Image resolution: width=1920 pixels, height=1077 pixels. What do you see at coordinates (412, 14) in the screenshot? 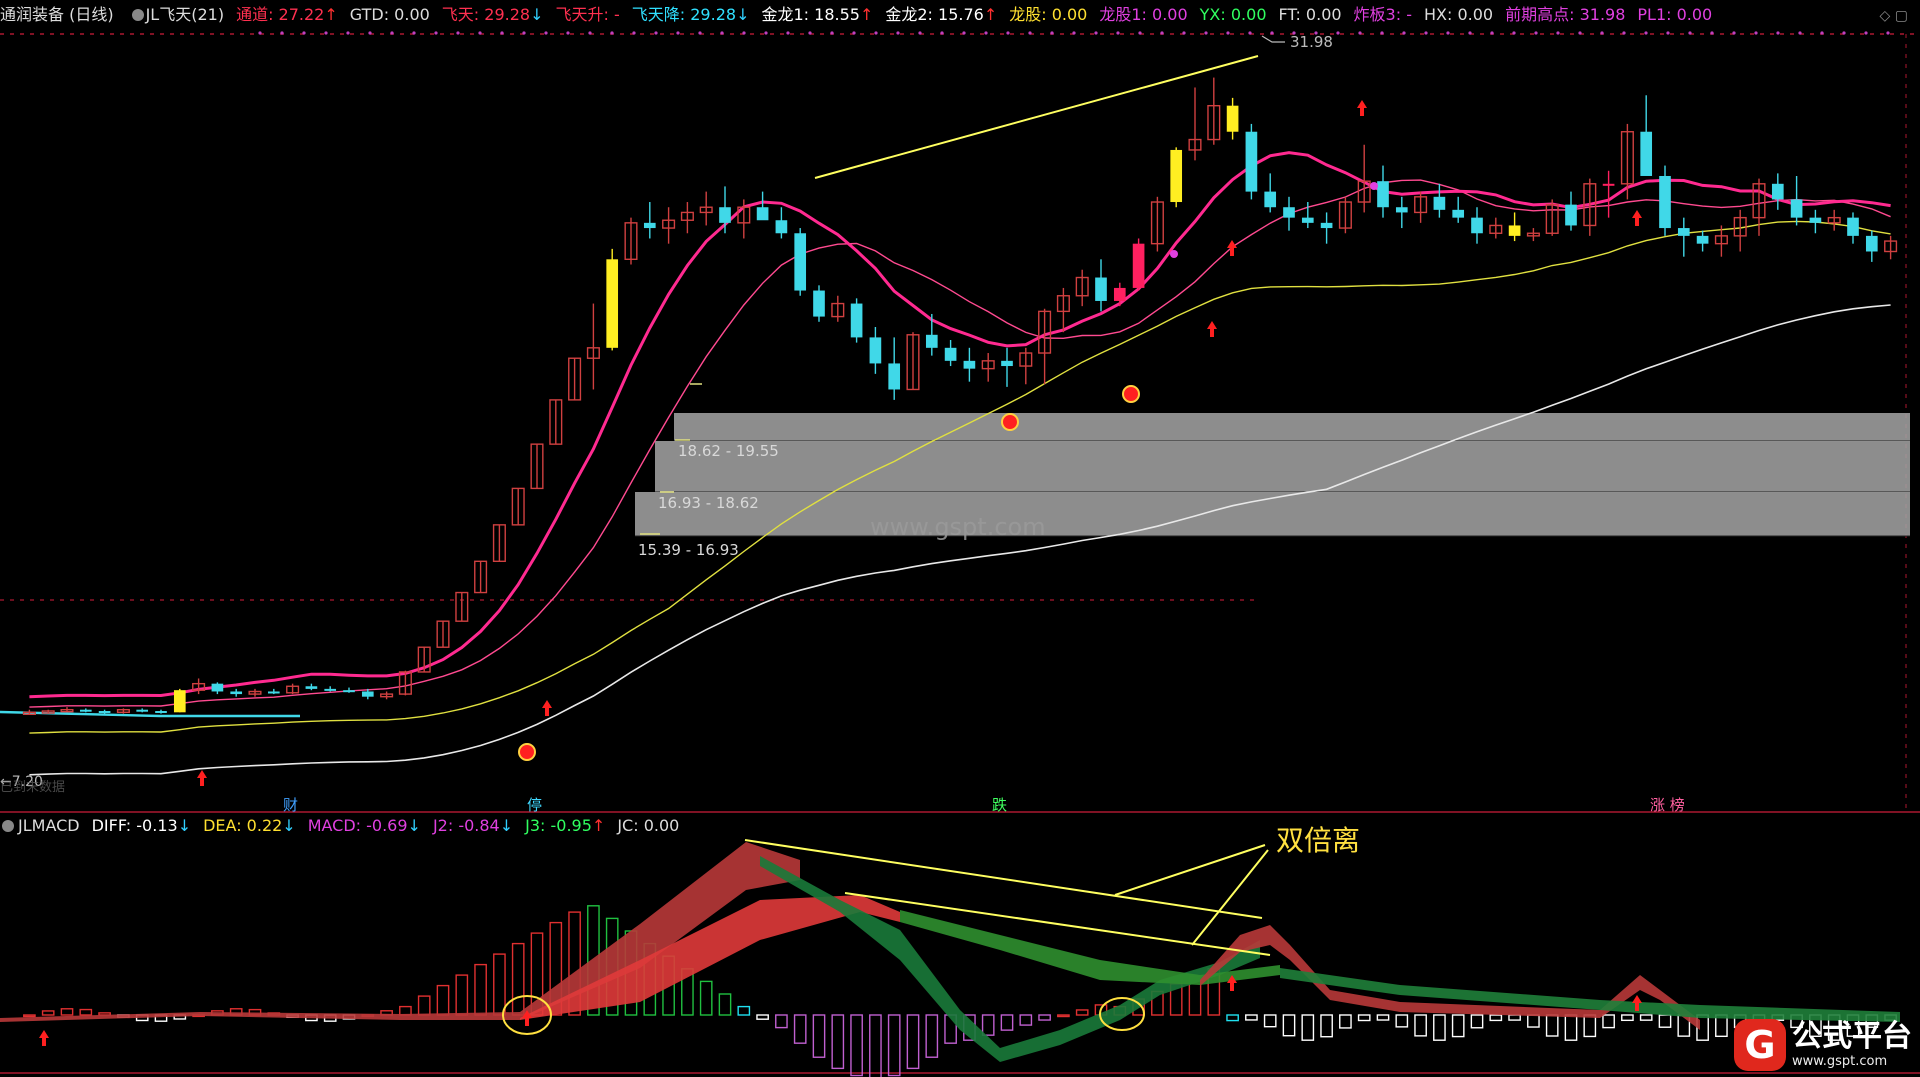
I see `header-number-1: 0.00` at bounding box center [412, 14].